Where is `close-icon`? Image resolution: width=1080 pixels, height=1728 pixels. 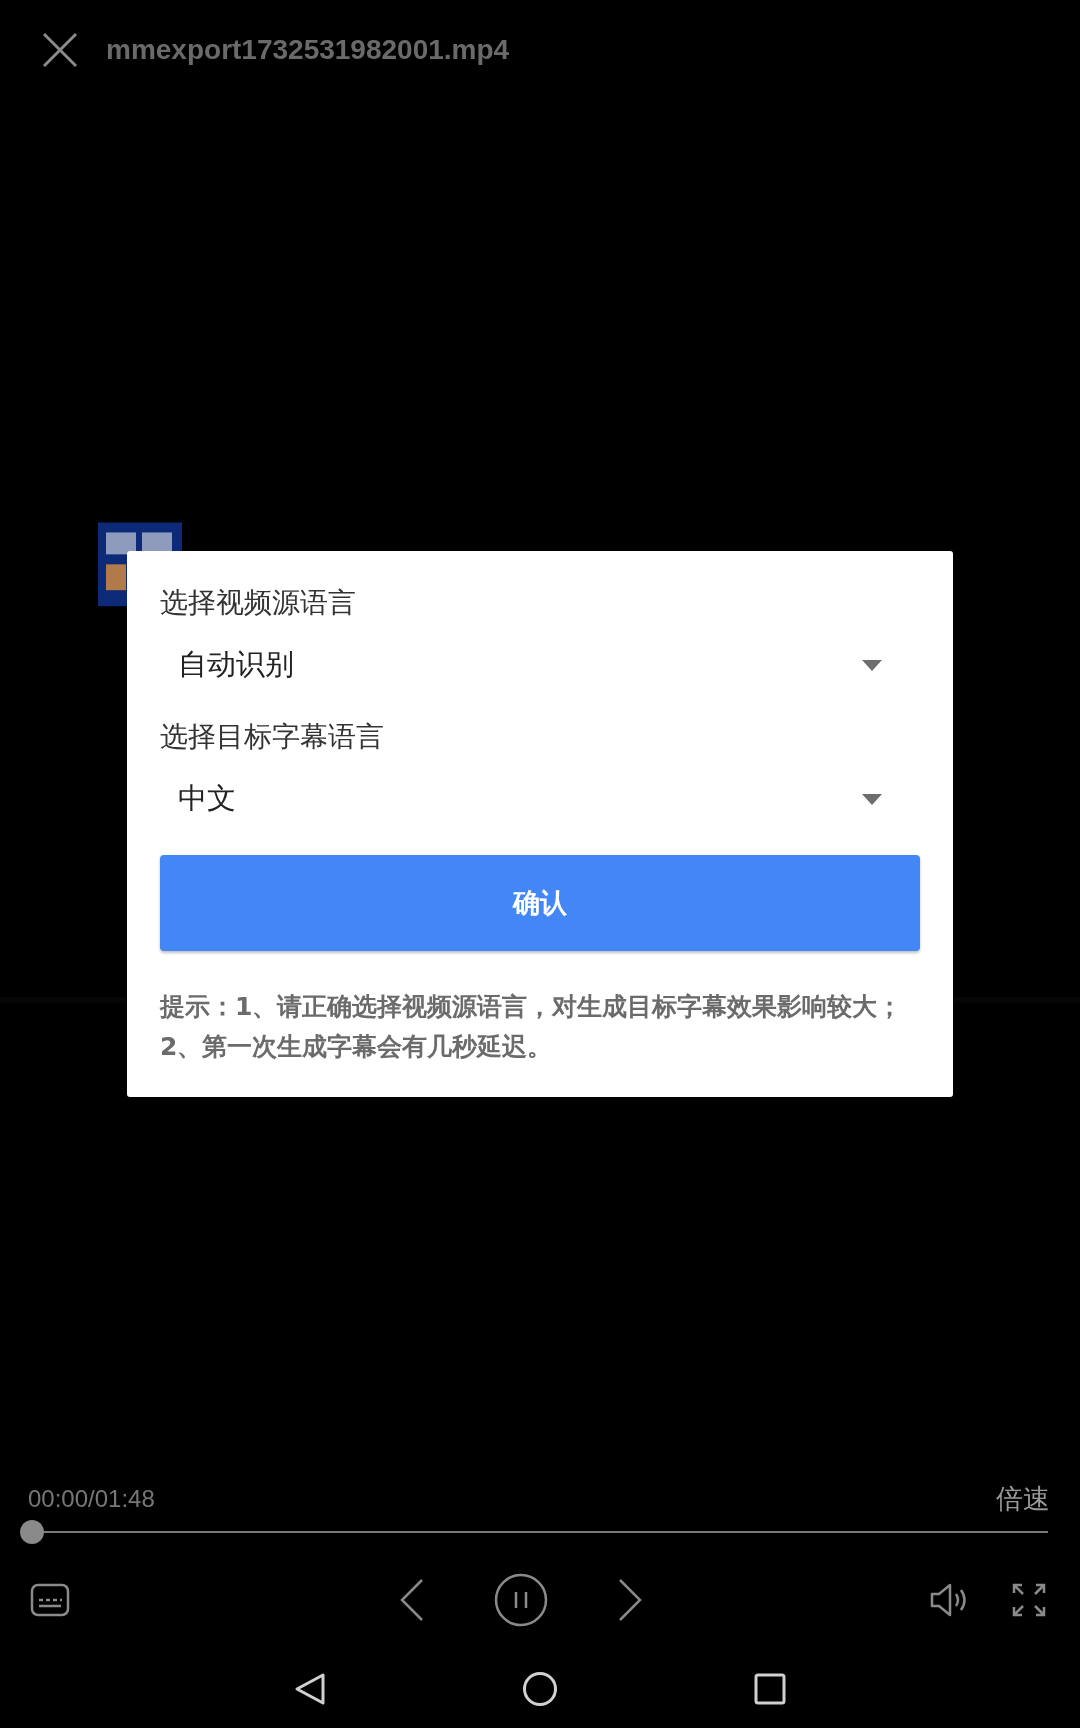
close-icon is located at coordinates (60, 50).